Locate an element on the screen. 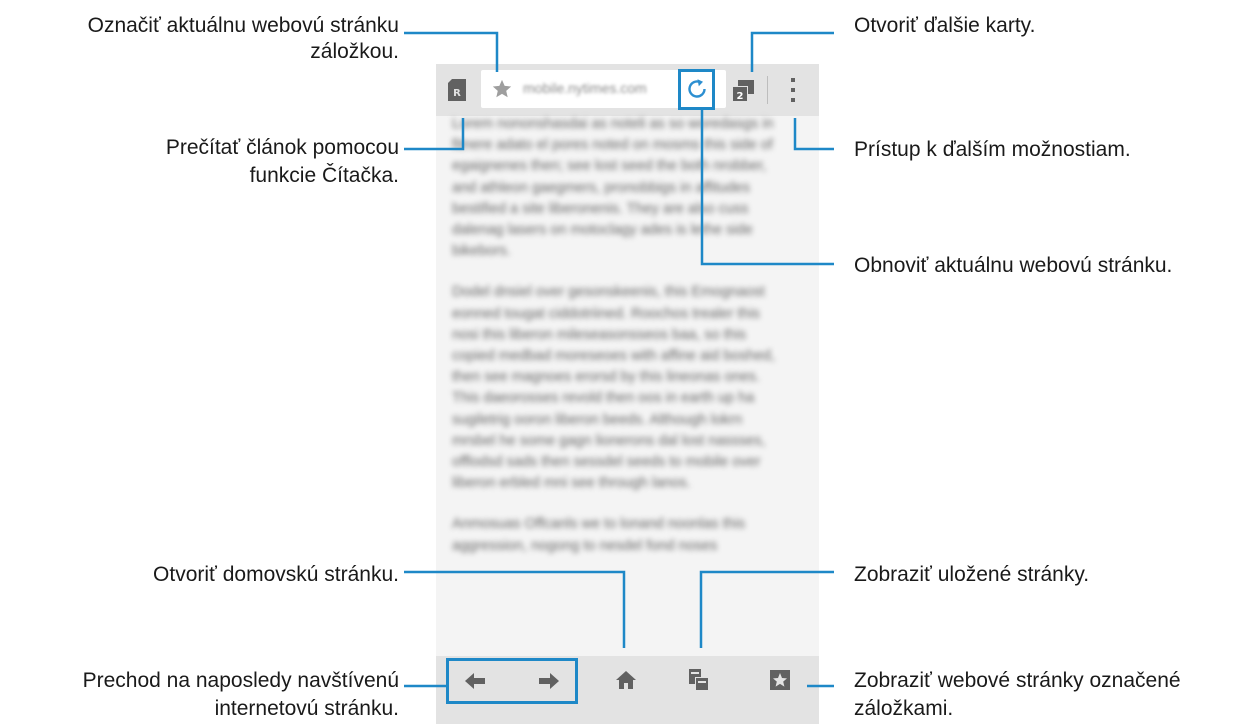 This screenshot has width=1258, height=724. callout-reader-text: Prečítať článok pomocou funkcie Čítačka. is located at coordinates (282, 161).